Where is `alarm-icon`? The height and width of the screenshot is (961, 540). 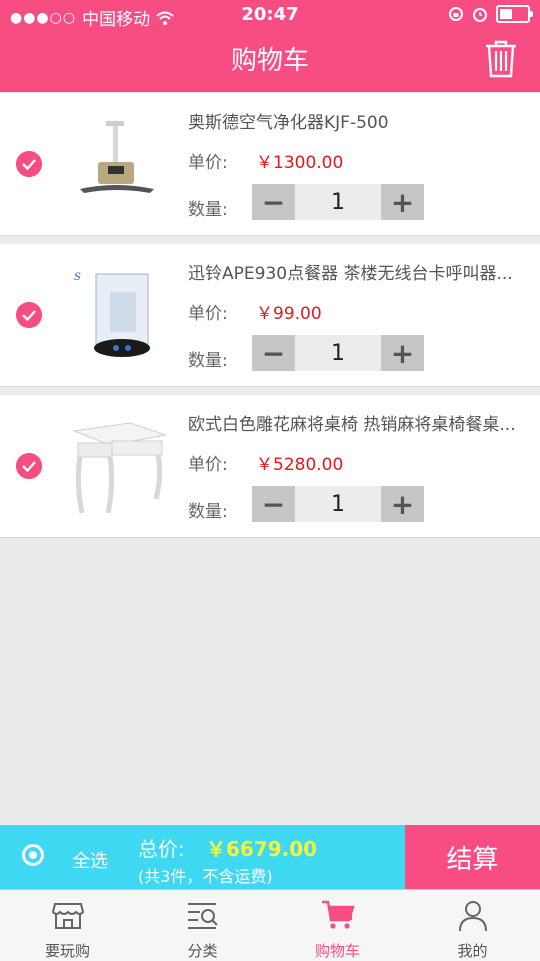
alarm-icon is located at coordinates (480, 15).